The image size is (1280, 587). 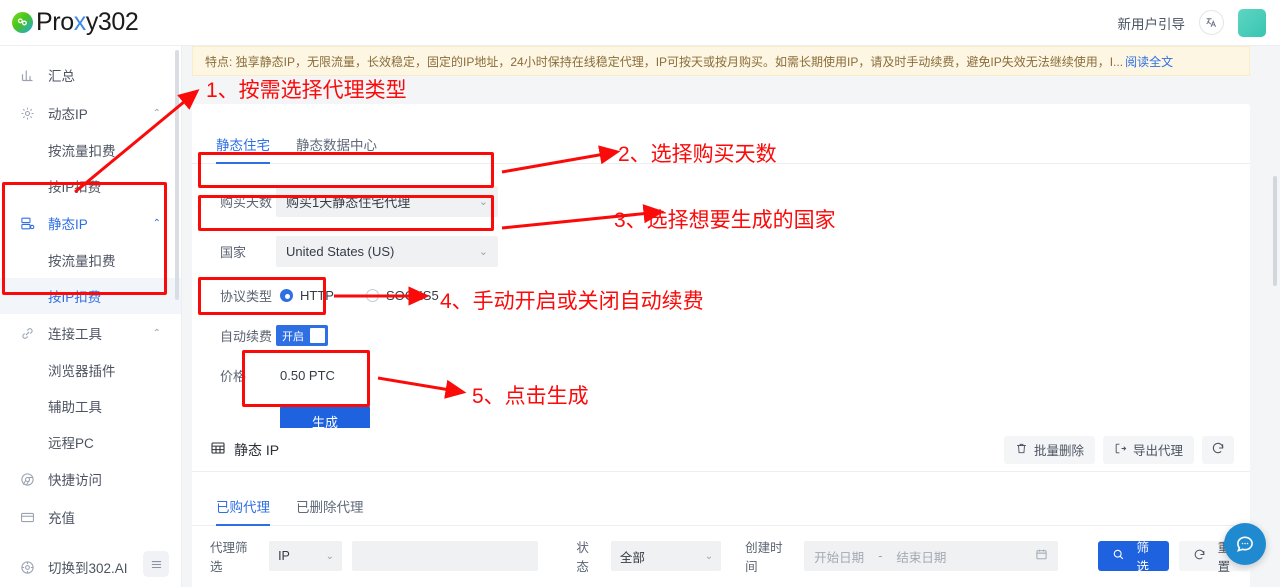 I want to click on proxy-filter-type-value: IP, so click(x=284, y=556).